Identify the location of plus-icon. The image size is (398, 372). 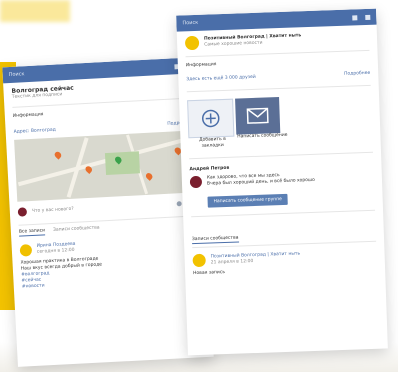
(210, 118).